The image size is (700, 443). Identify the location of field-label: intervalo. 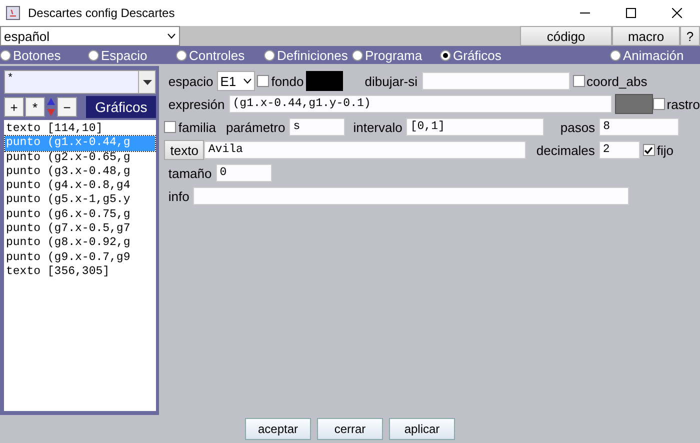
(377, 127).